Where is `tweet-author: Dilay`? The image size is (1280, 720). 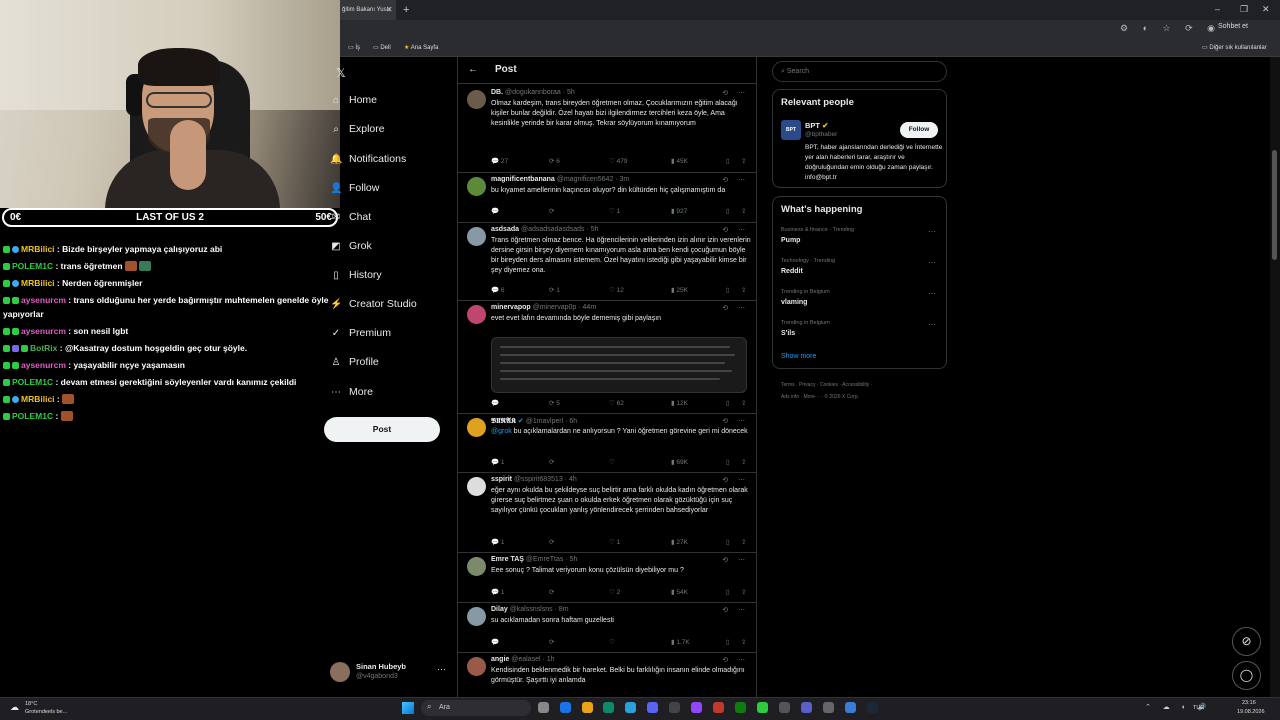 tweet-author: Dilay is located at coordinates (499, 609).